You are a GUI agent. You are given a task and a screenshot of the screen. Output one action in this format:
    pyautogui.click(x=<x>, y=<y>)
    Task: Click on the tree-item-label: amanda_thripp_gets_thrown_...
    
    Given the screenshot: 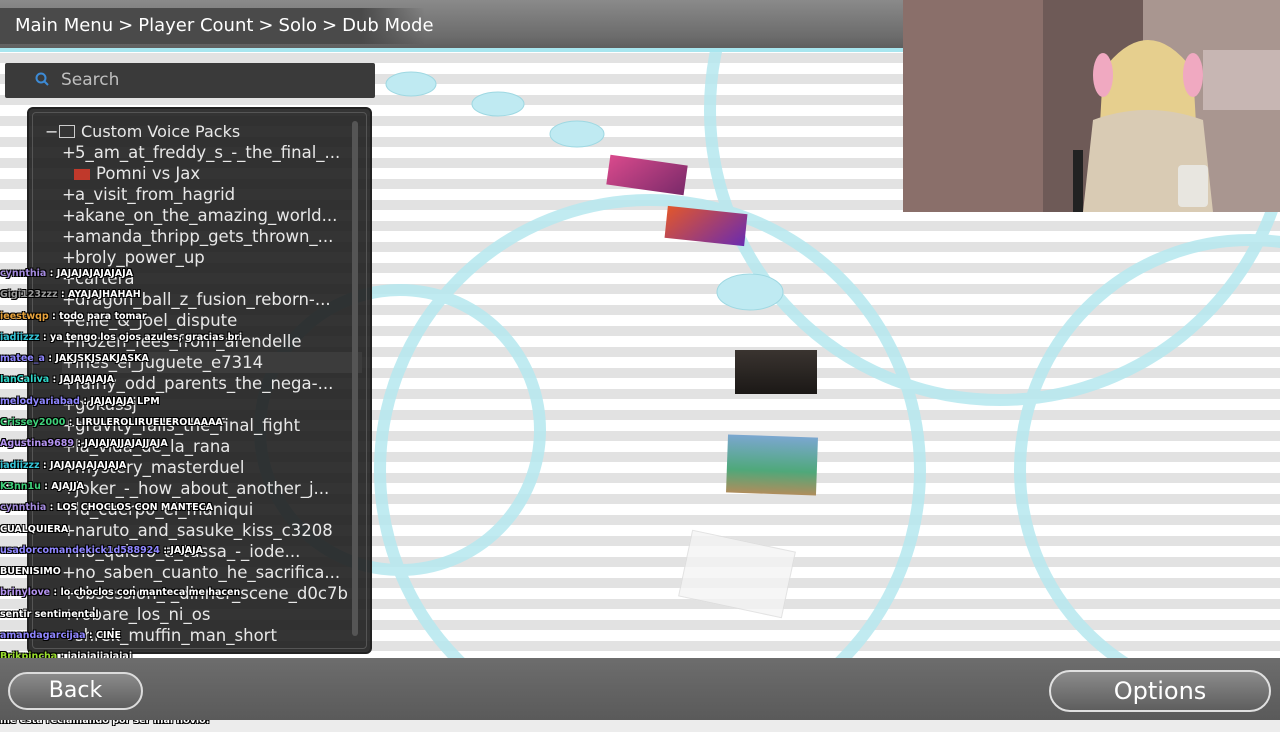 What is the action you would take?
    pyautogui.click(x=204, y=236)
    